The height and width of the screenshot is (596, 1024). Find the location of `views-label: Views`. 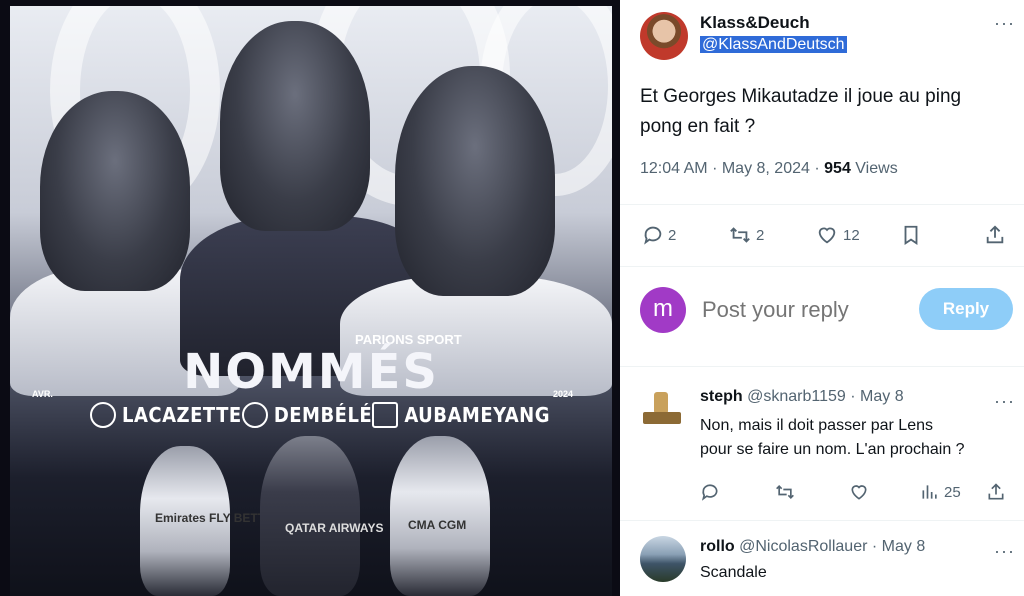

views-label: Views is located at coordinates (876, 168).